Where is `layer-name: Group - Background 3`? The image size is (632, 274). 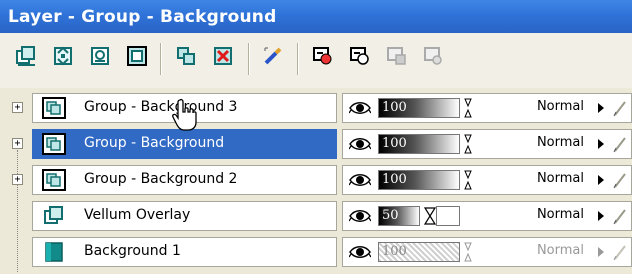
layer-name: Group - Background 3 is located at coordinates (161, 107).